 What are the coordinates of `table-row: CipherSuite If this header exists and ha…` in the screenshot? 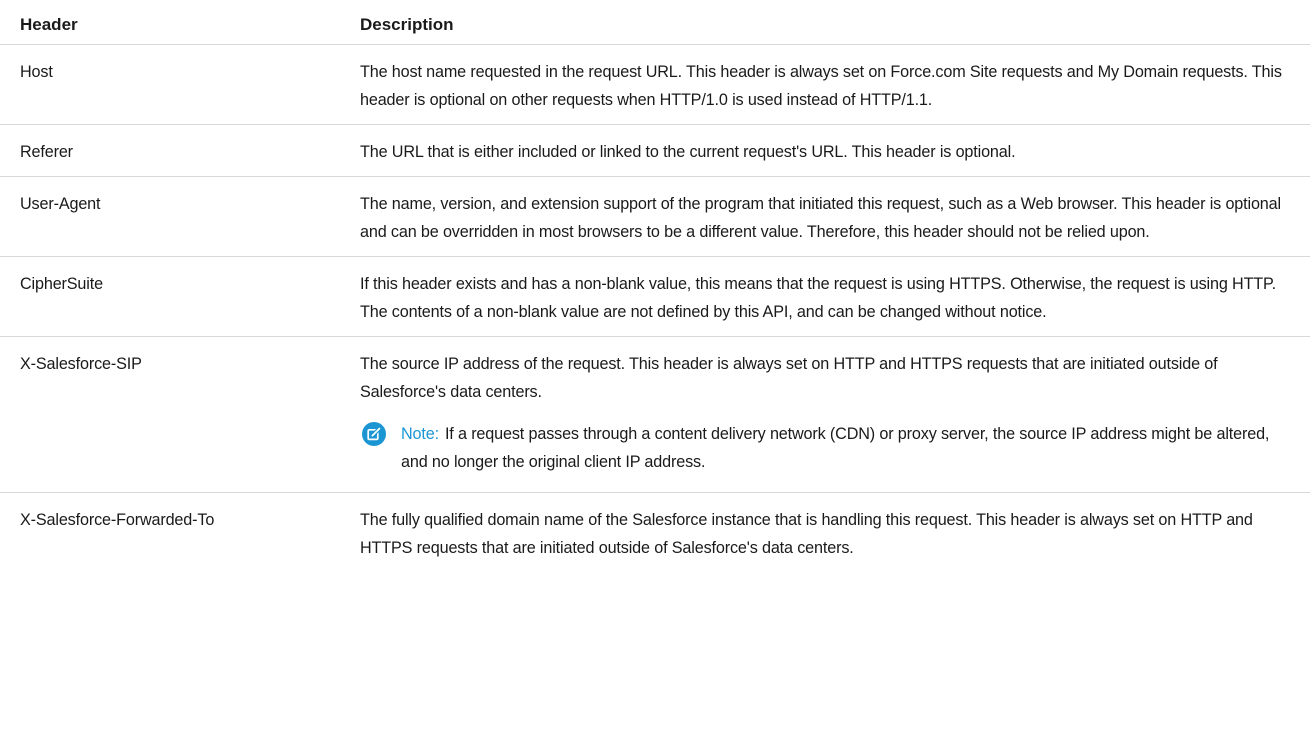 It's located at (655, 296).